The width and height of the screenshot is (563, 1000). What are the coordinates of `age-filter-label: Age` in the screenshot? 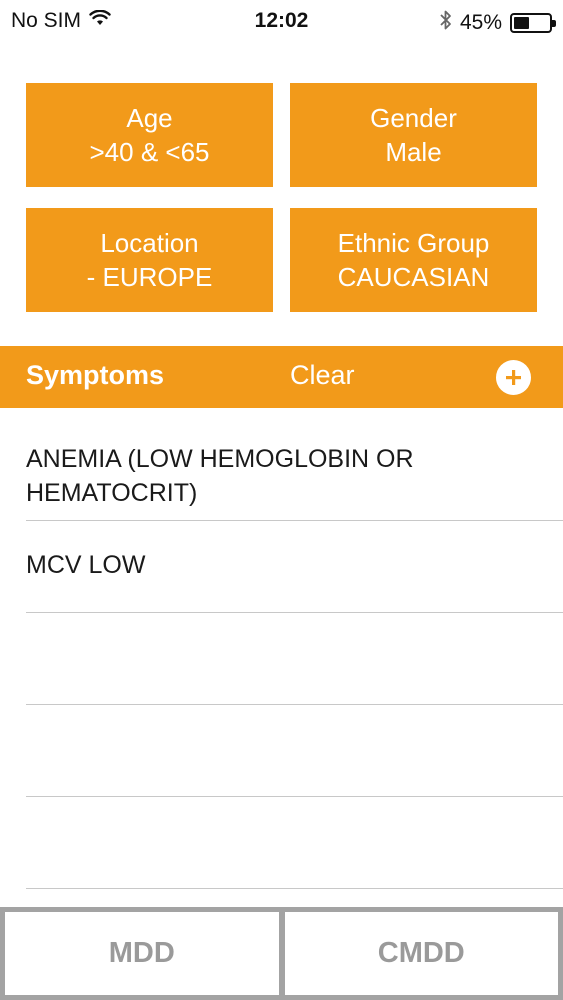 It's located at (149, 118).